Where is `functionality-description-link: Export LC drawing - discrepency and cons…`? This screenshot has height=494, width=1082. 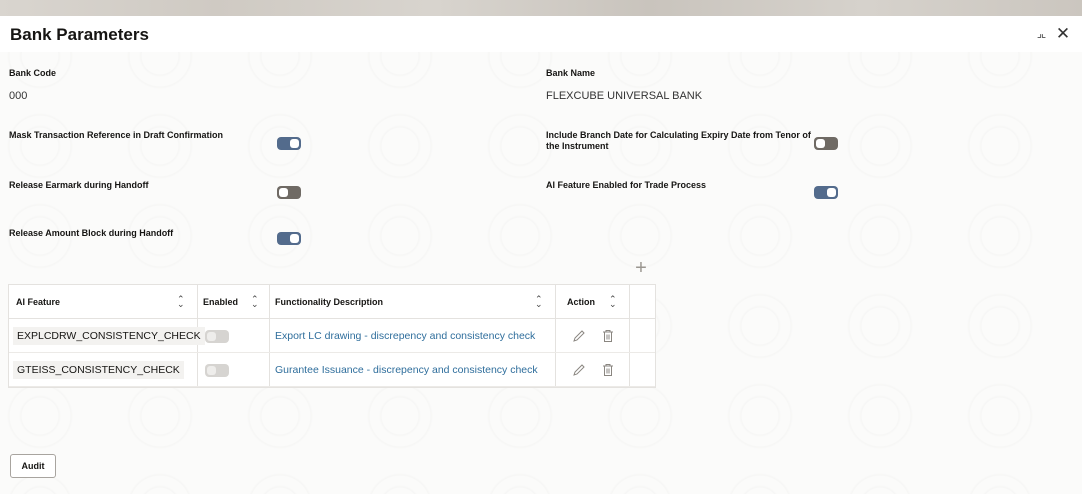
functionality-description-link: Export LC drawing - discrepency and cons… is located at coordinates (405, 336).